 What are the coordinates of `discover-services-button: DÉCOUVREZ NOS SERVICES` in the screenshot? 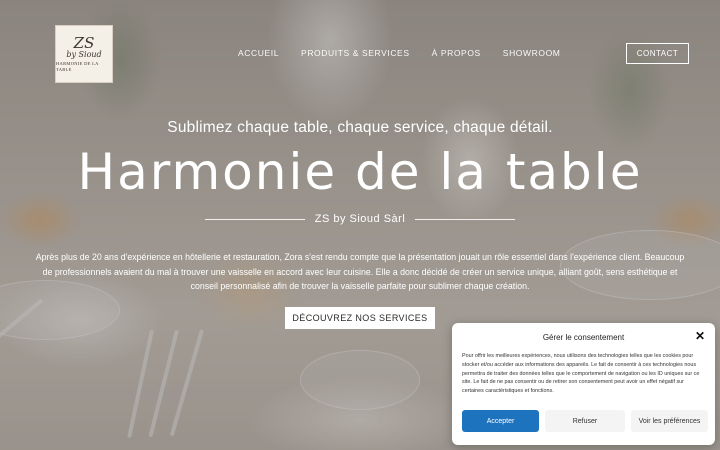 It's located at (360, 318).